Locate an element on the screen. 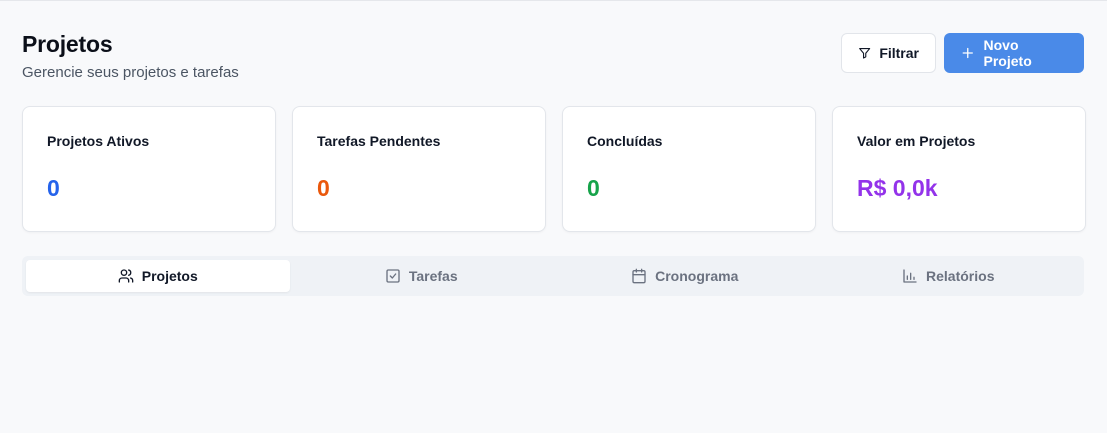 Image resolution: width=1107 pixels, height=433 pixels. stat-card-active-projects: Projetos Ativos 0 is located at coordinates (149, 169).